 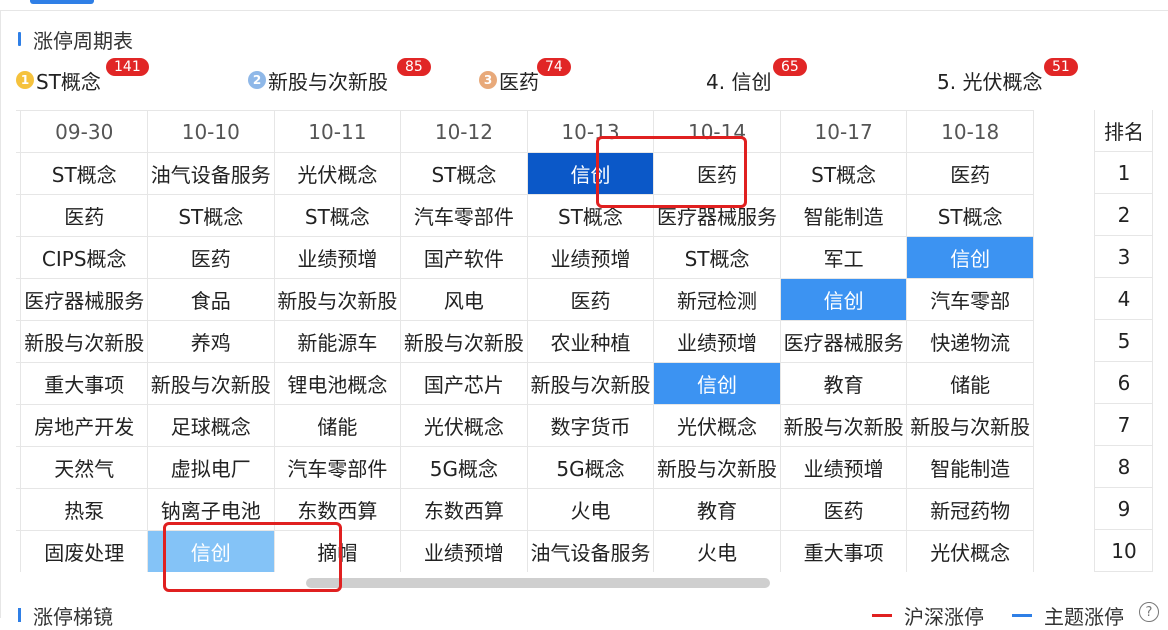 I want to click on rank-number: 3, so click(x=1124, y=257).